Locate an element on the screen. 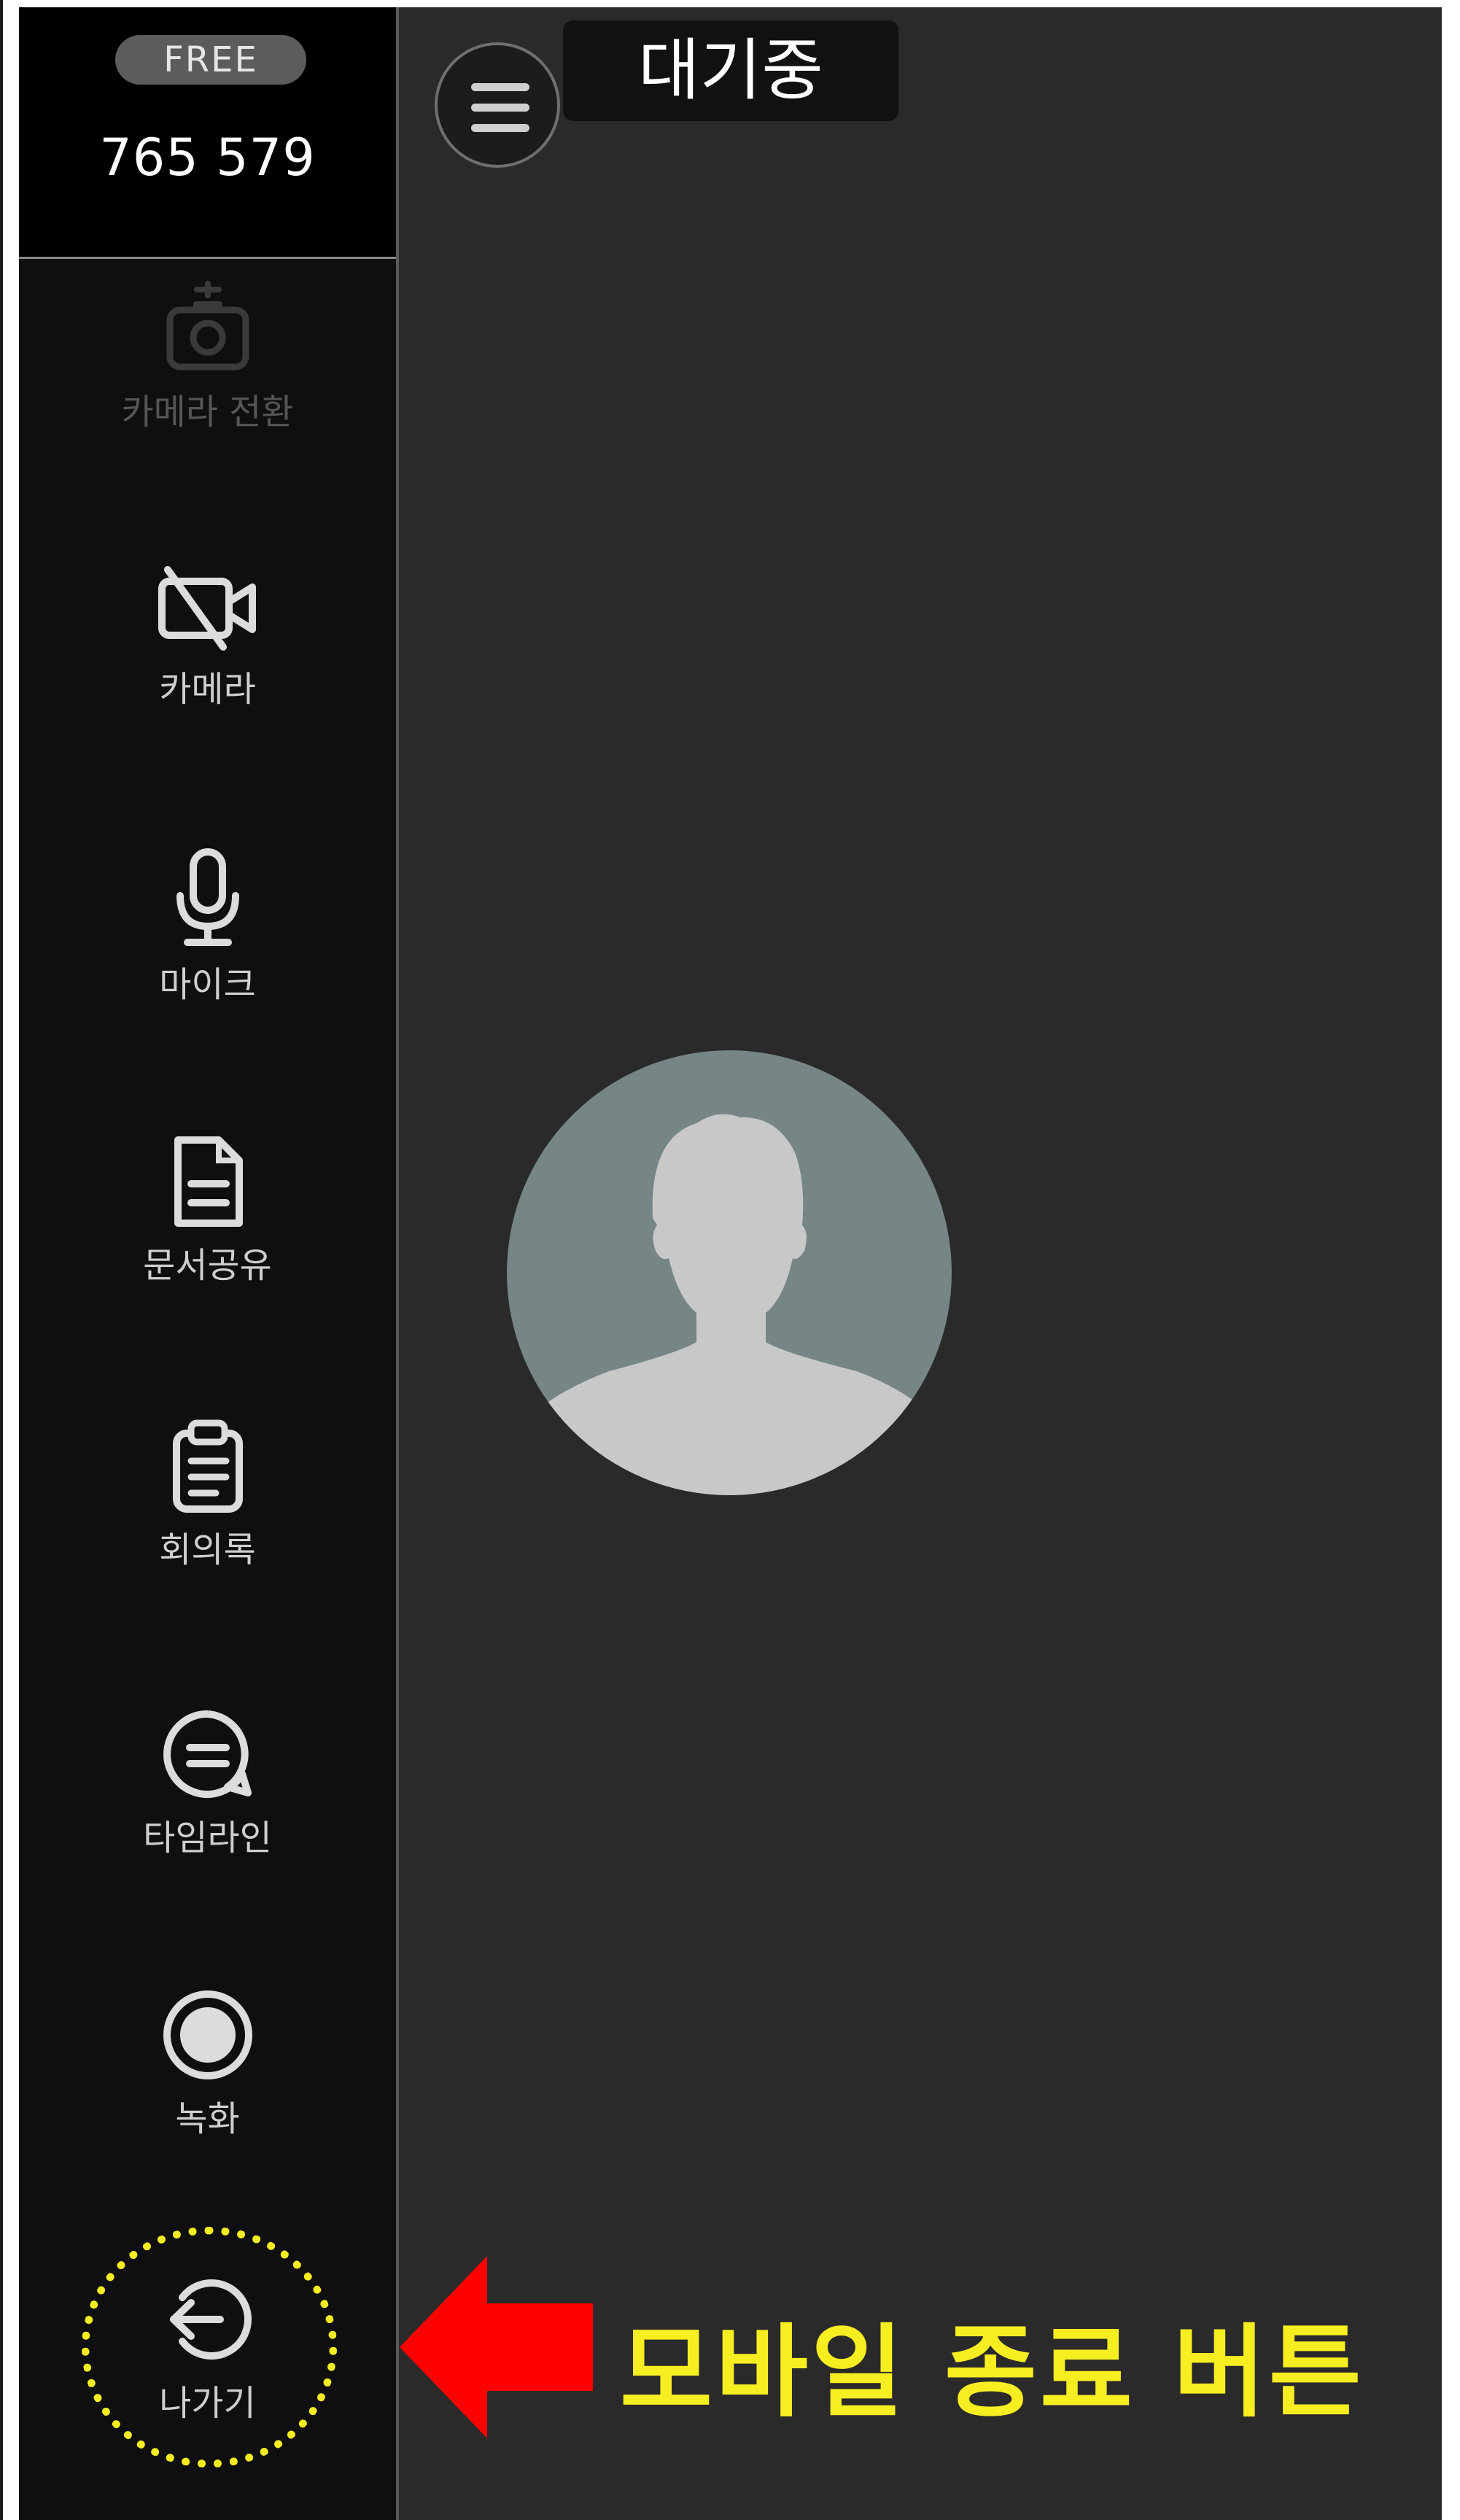  clipboard-icon is located at coordinates (207, 1466).